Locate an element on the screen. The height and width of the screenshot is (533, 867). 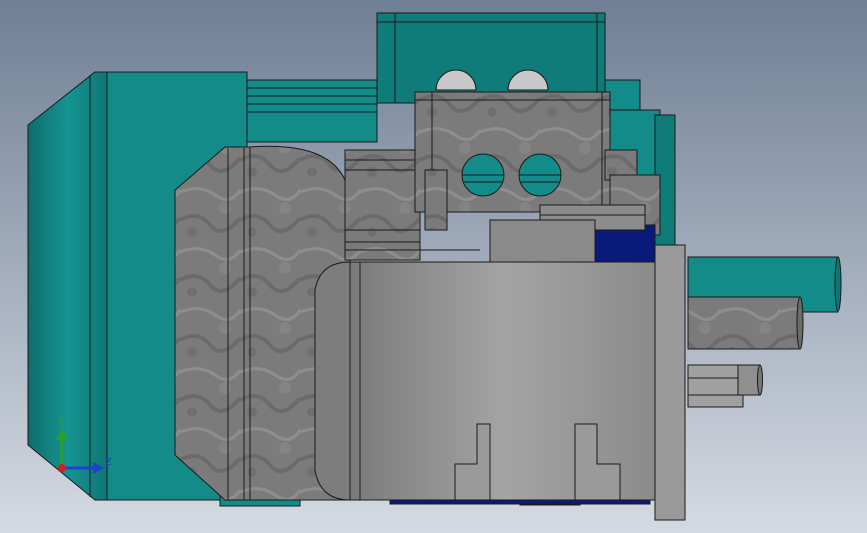
axis-label-y: Y is located at coordinates (61, 422).